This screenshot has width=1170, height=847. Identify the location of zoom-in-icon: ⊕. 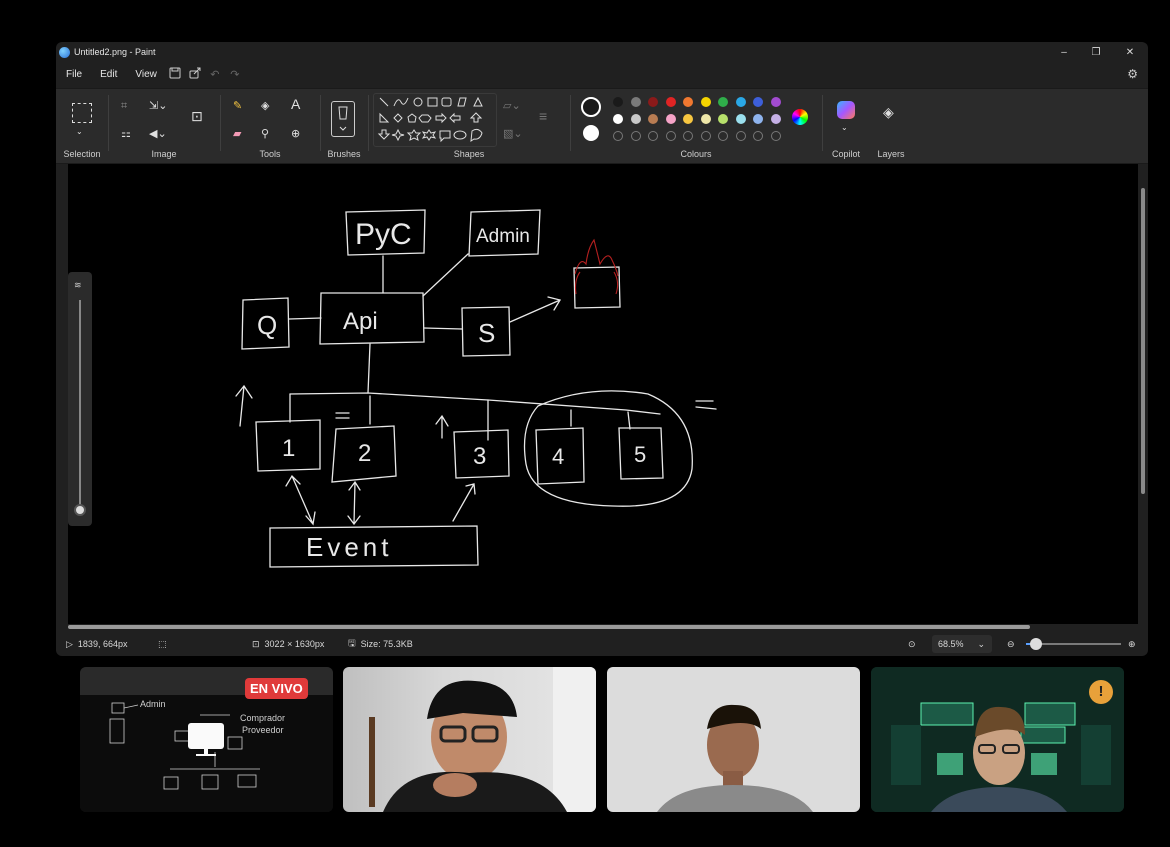
(1132, 644).